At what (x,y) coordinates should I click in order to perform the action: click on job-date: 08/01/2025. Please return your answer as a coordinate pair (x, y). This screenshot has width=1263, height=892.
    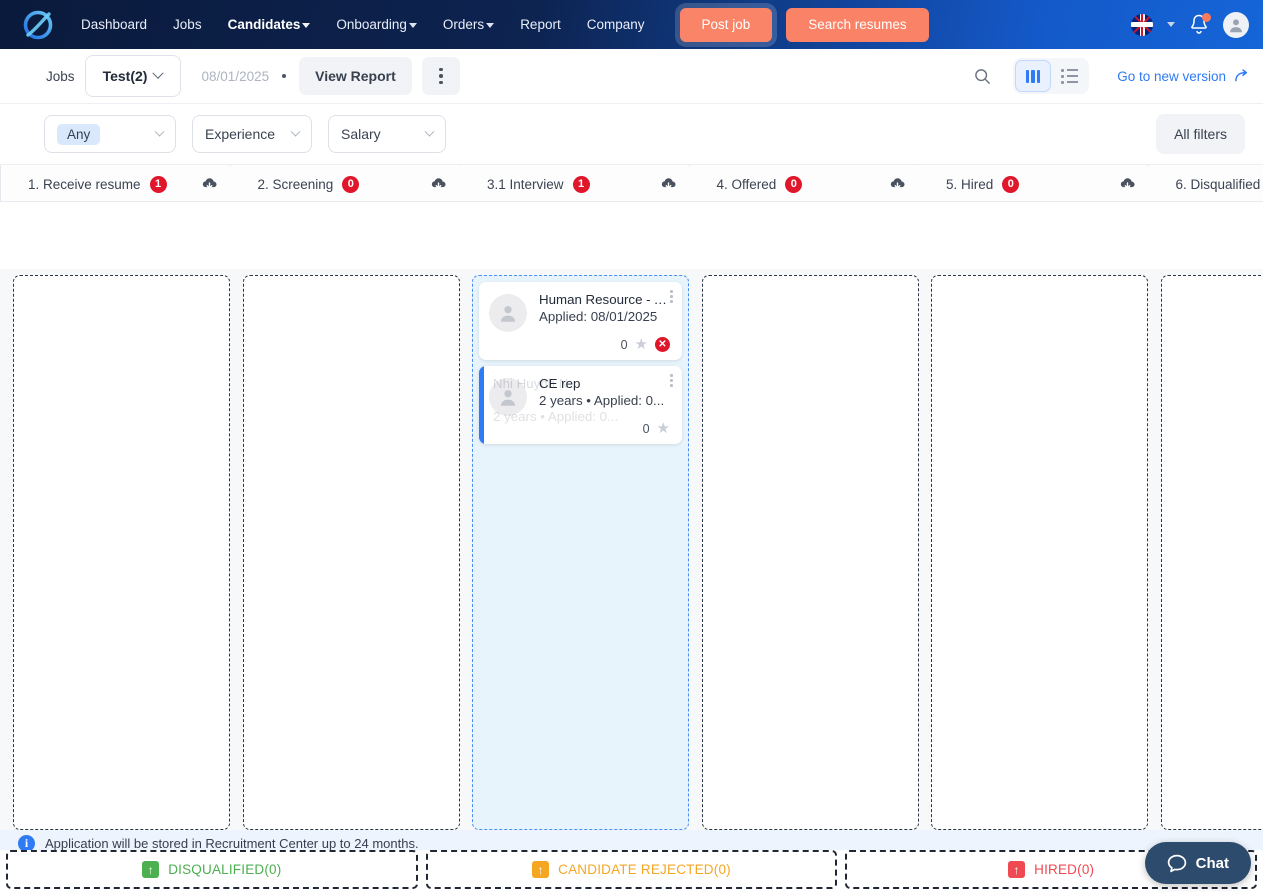
    Looking at the image, I should click on (235, 76).